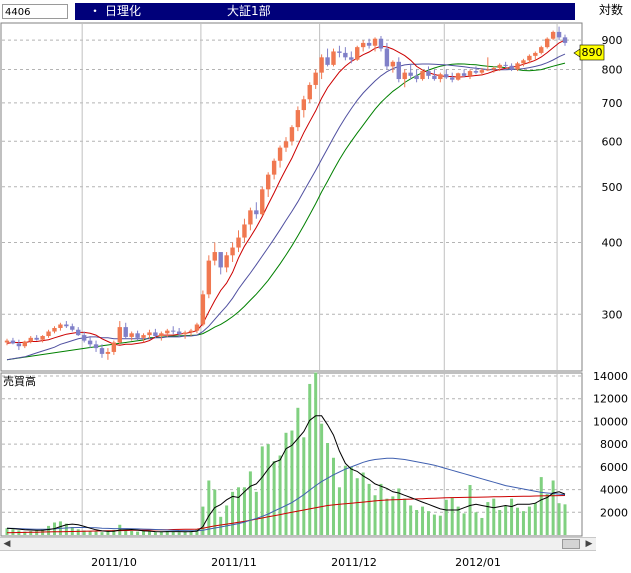  I want to click on price-y-ticks: 900 800 700 600 500 400 300, so click(612, 177).